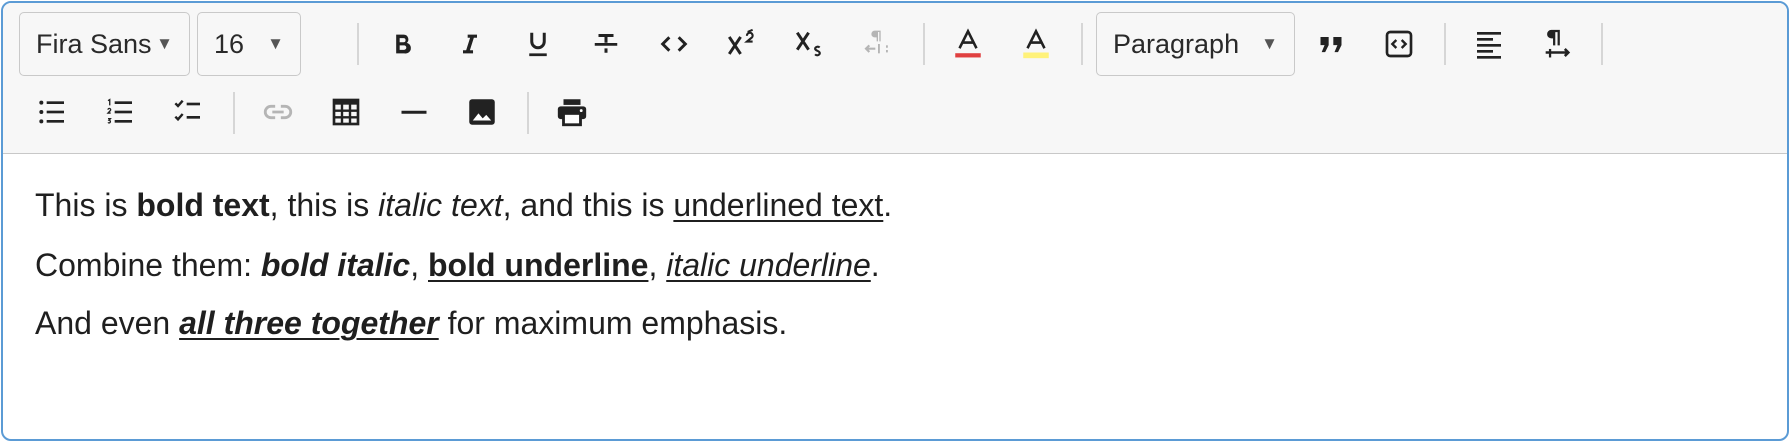 The height and width of the screenshot is (444, 1792). What do you see at coordinates (588, 205) in the screenshot?
I see `plain-text: , and this is` at bounding box center [588, 205].